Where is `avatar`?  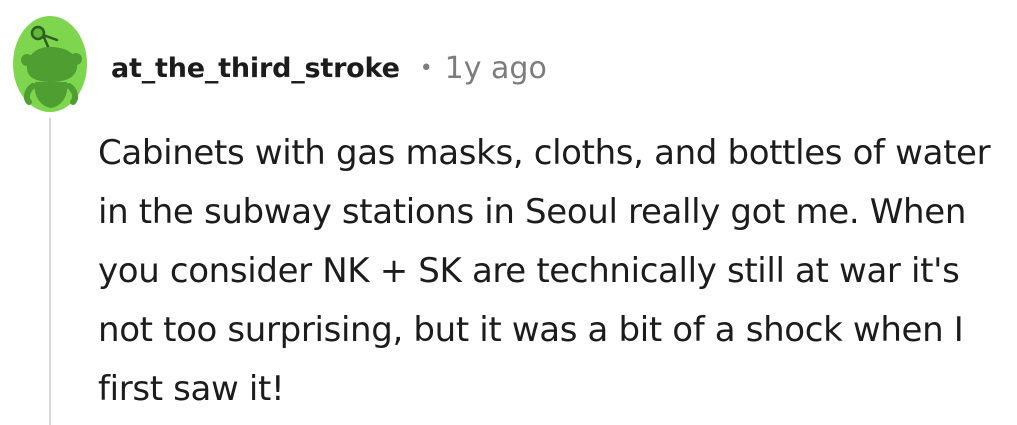
avatar is located at coordinates (50, 64).